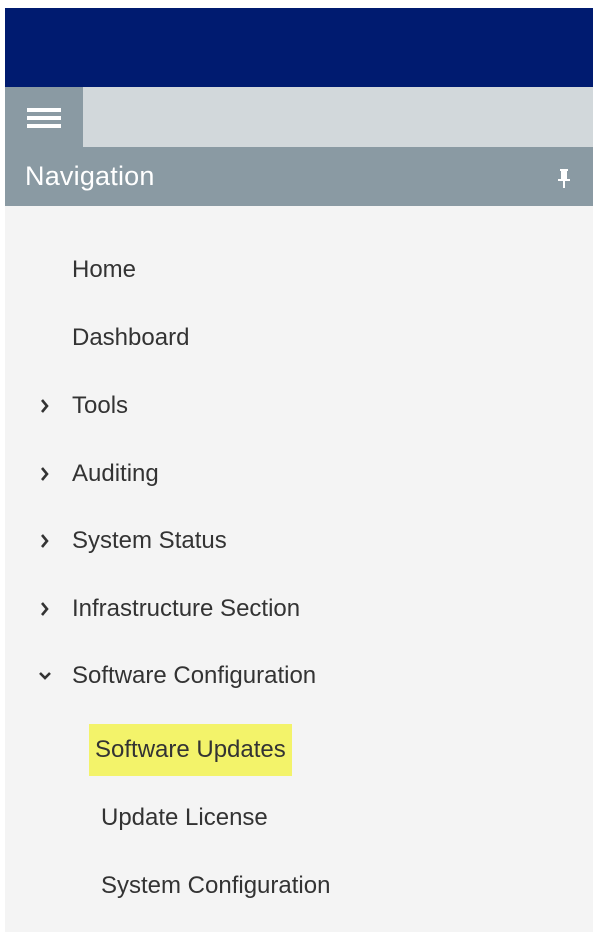 Image resolution: width=593 pixels, height=932 pixels. I want to click on top-banner, so click(299, 47).